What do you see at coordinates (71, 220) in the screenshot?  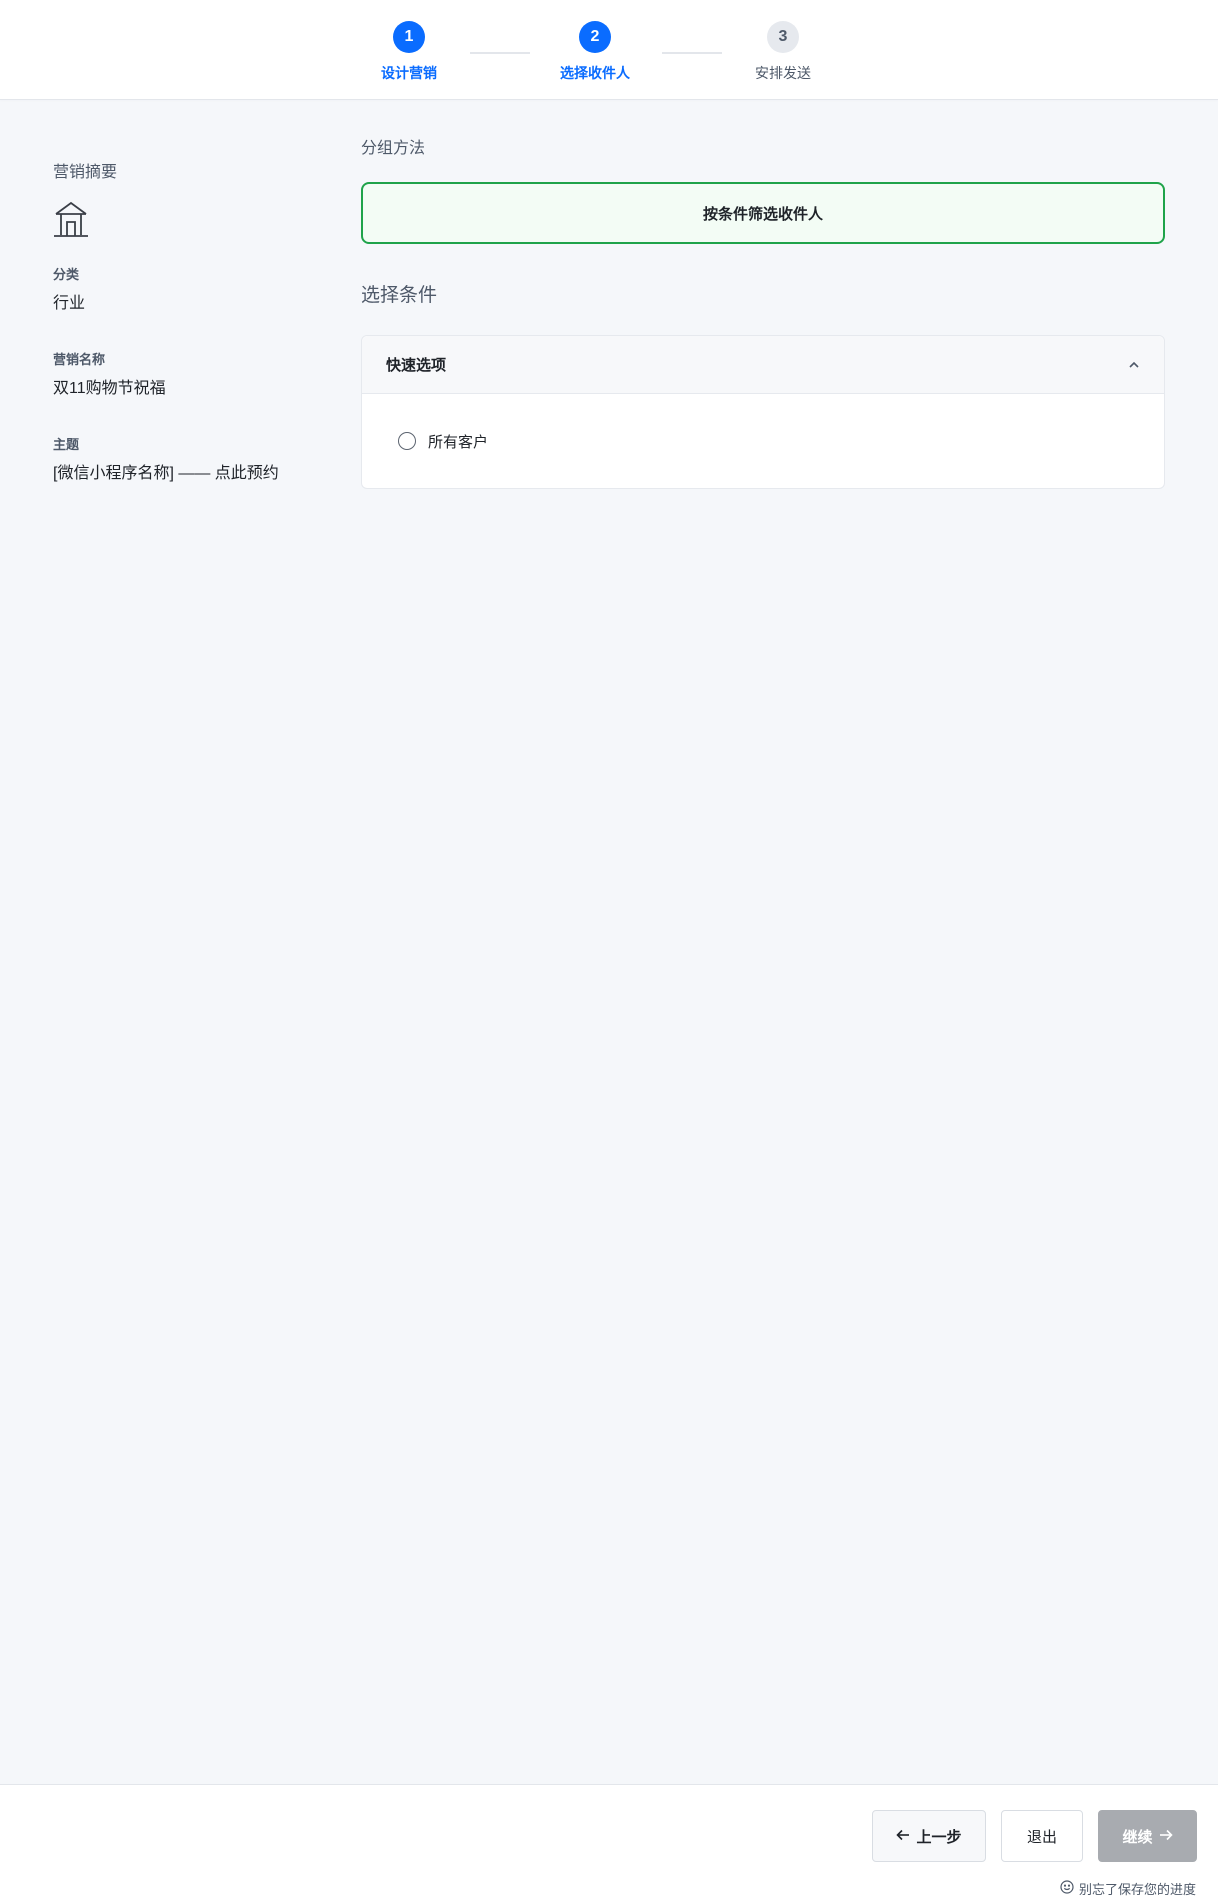 I see `building-icon` at bounding box center [71, 220].